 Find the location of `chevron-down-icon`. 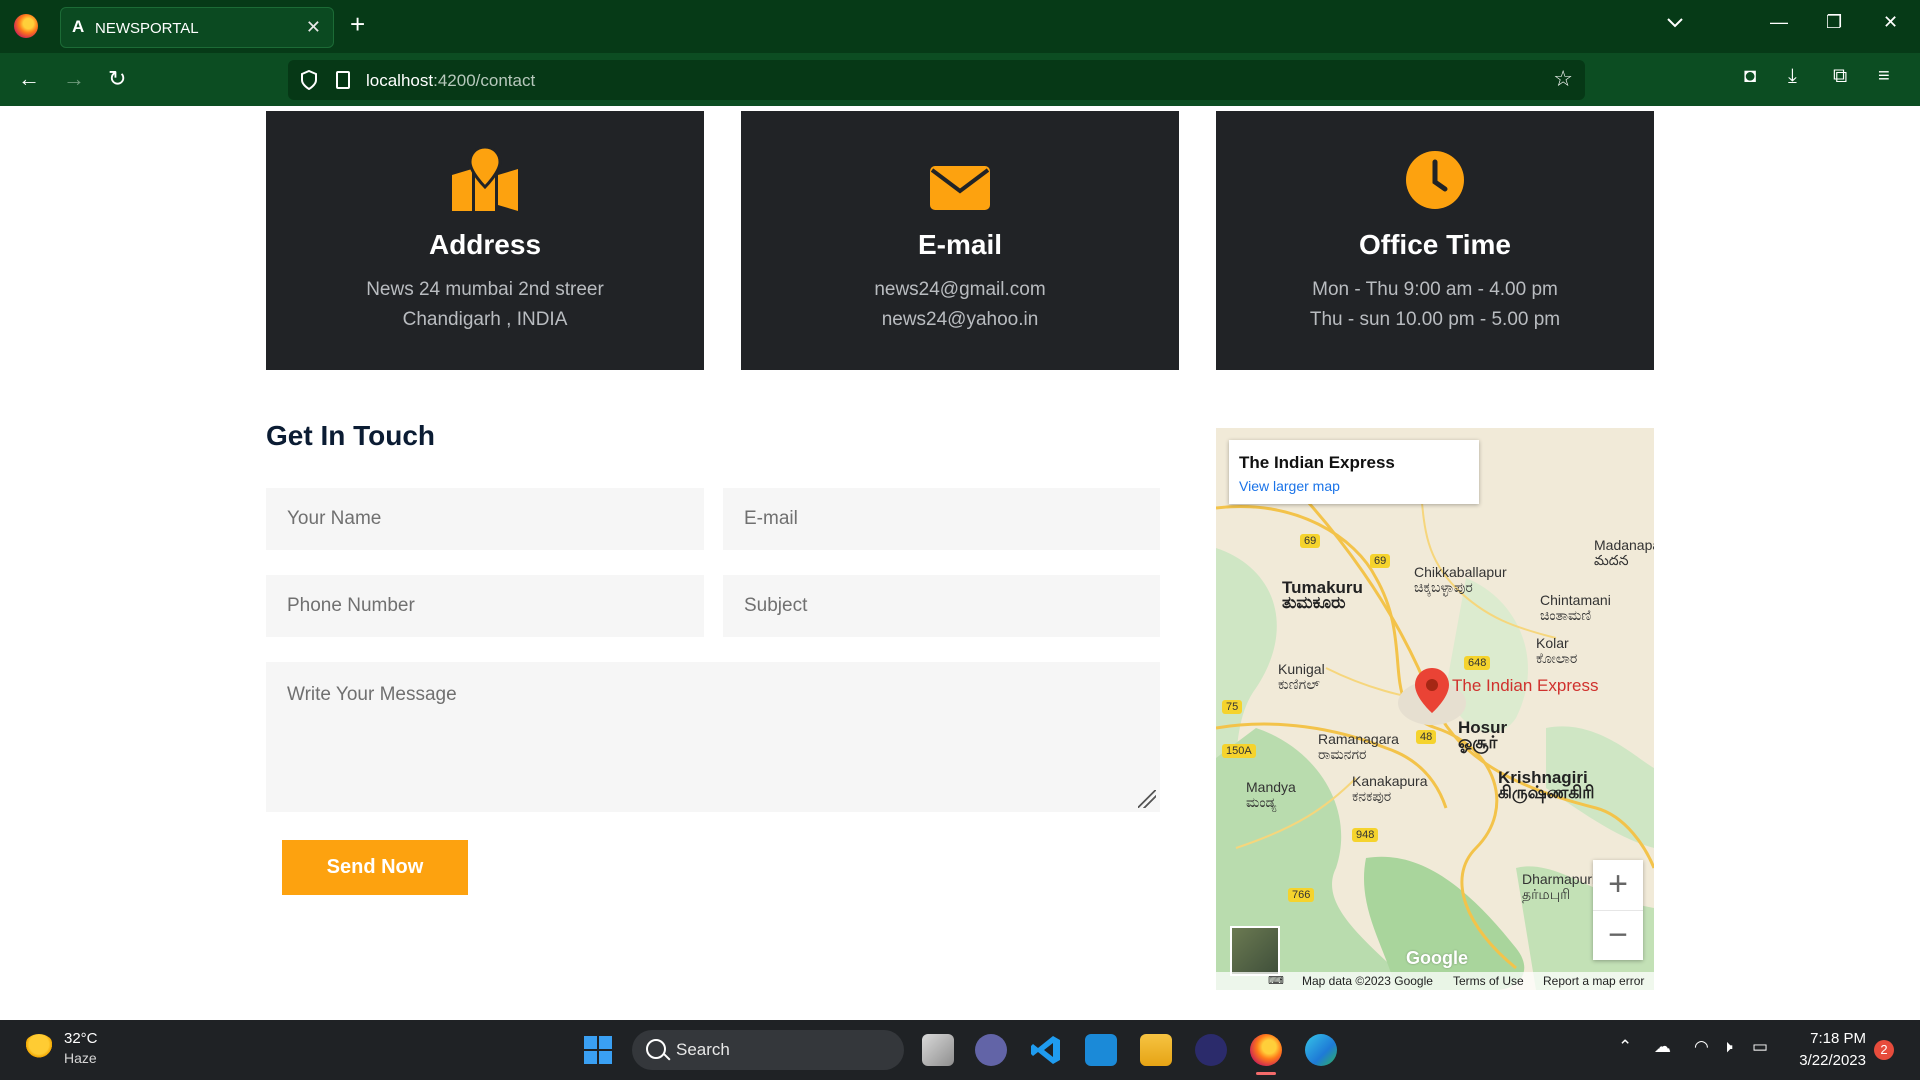

chevron-down-icon is located at coordinates (1675, 23).